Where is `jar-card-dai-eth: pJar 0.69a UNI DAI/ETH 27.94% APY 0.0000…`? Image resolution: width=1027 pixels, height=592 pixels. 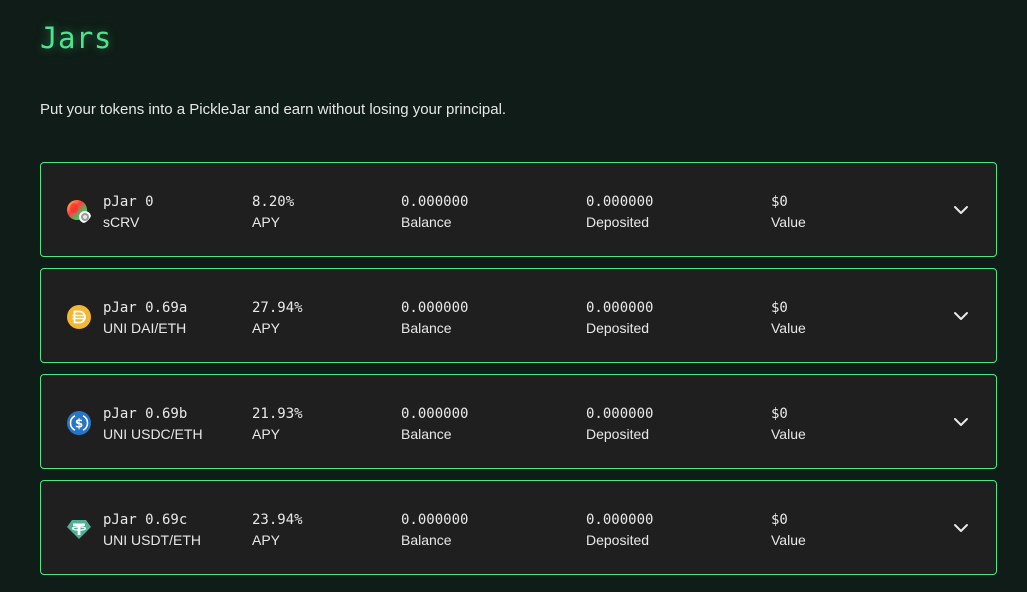 jar-card-dai-eth: pJar 0.69a UNI DAI/ETH 27.94% APY 0.0000… is located at coordinates (518, 315).